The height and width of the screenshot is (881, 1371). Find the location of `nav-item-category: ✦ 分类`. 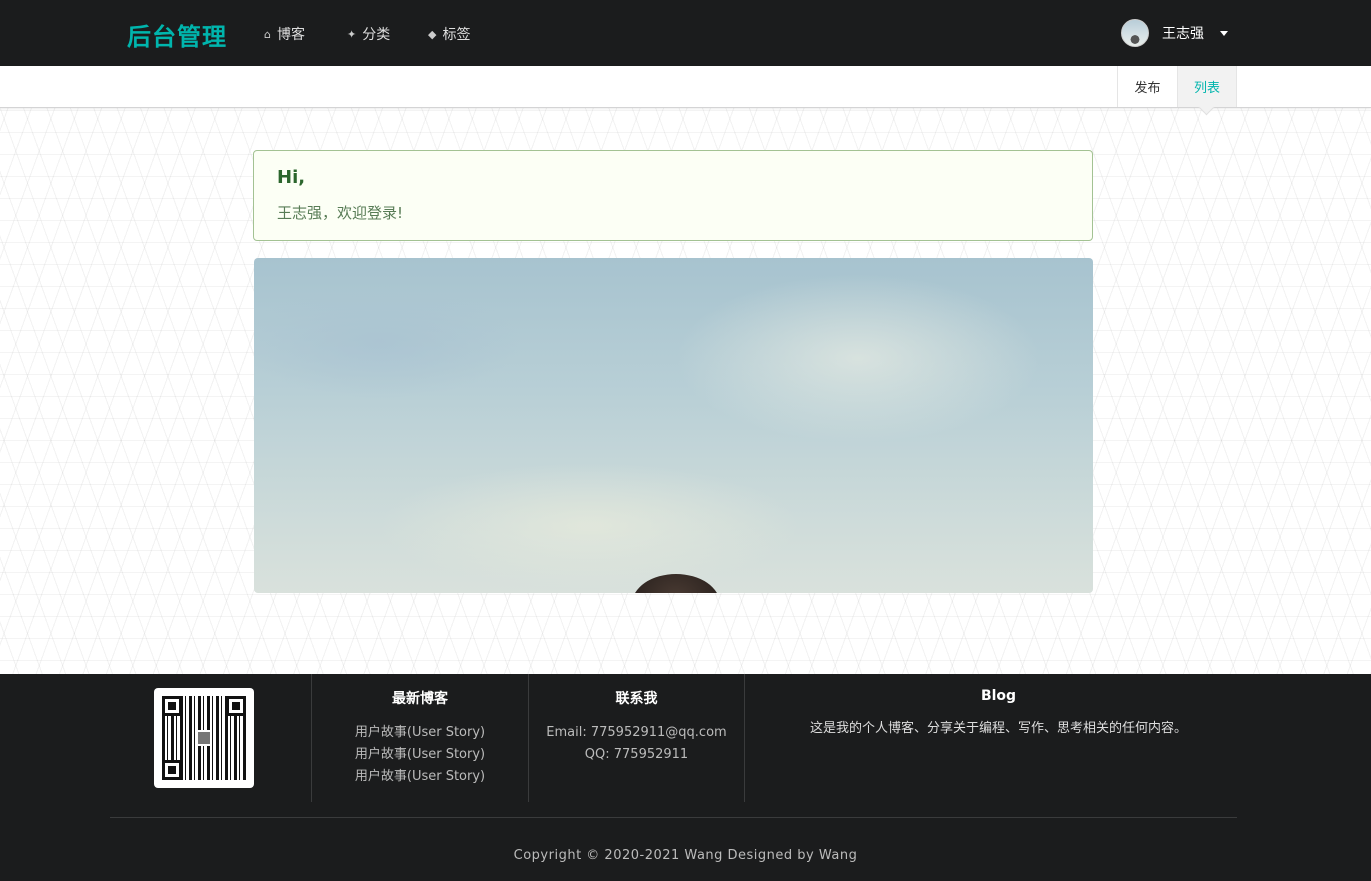

nav-item-category: ✦ 分类 is located at coordinates (368, 34).